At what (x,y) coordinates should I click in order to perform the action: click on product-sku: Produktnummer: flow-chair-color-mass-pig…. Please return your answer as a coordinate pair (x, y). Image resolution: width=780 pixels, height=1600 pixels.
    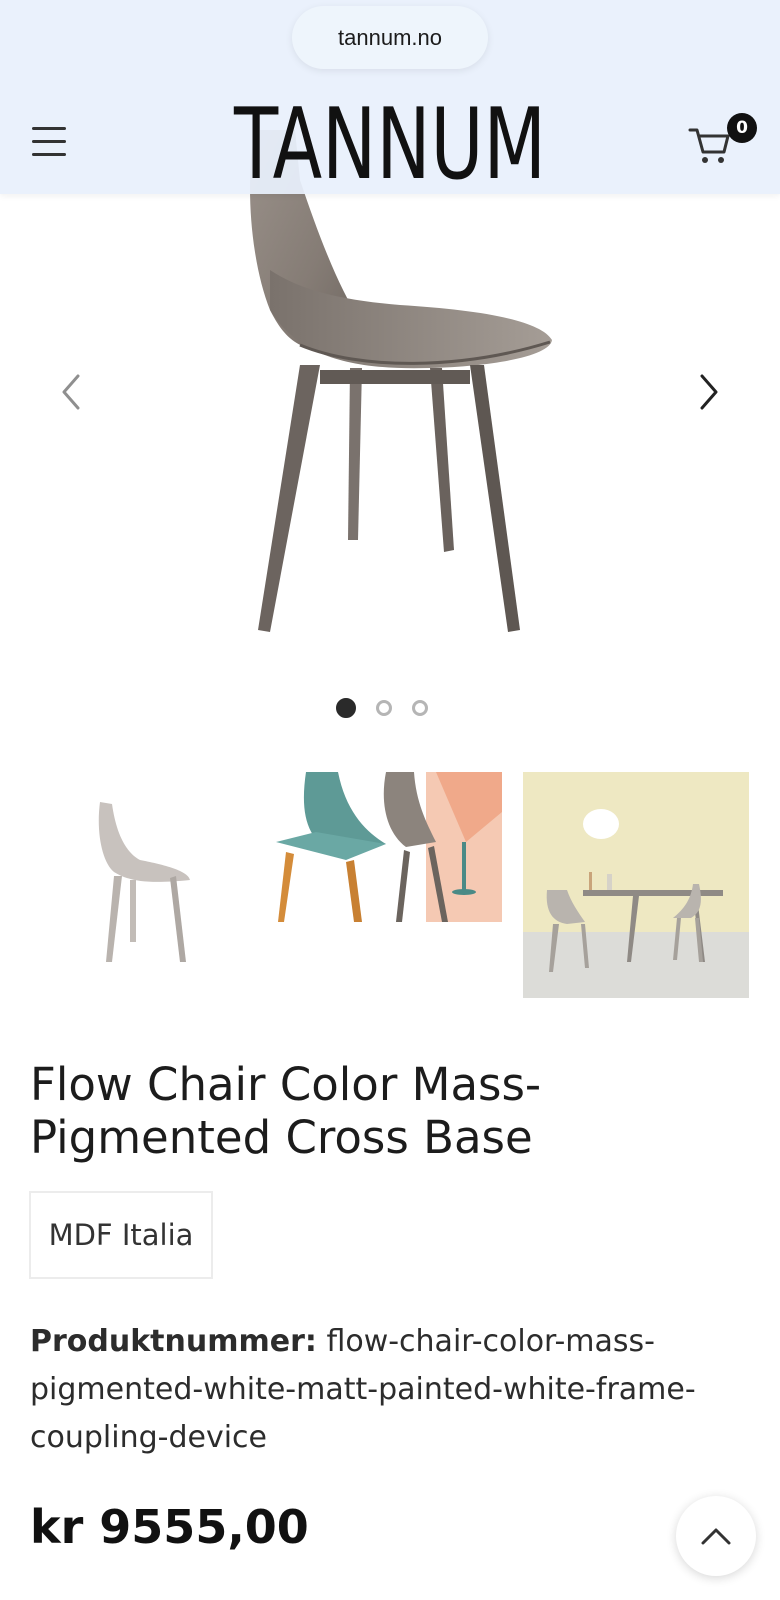
    Looking at the image, I should click on (390, 1390).